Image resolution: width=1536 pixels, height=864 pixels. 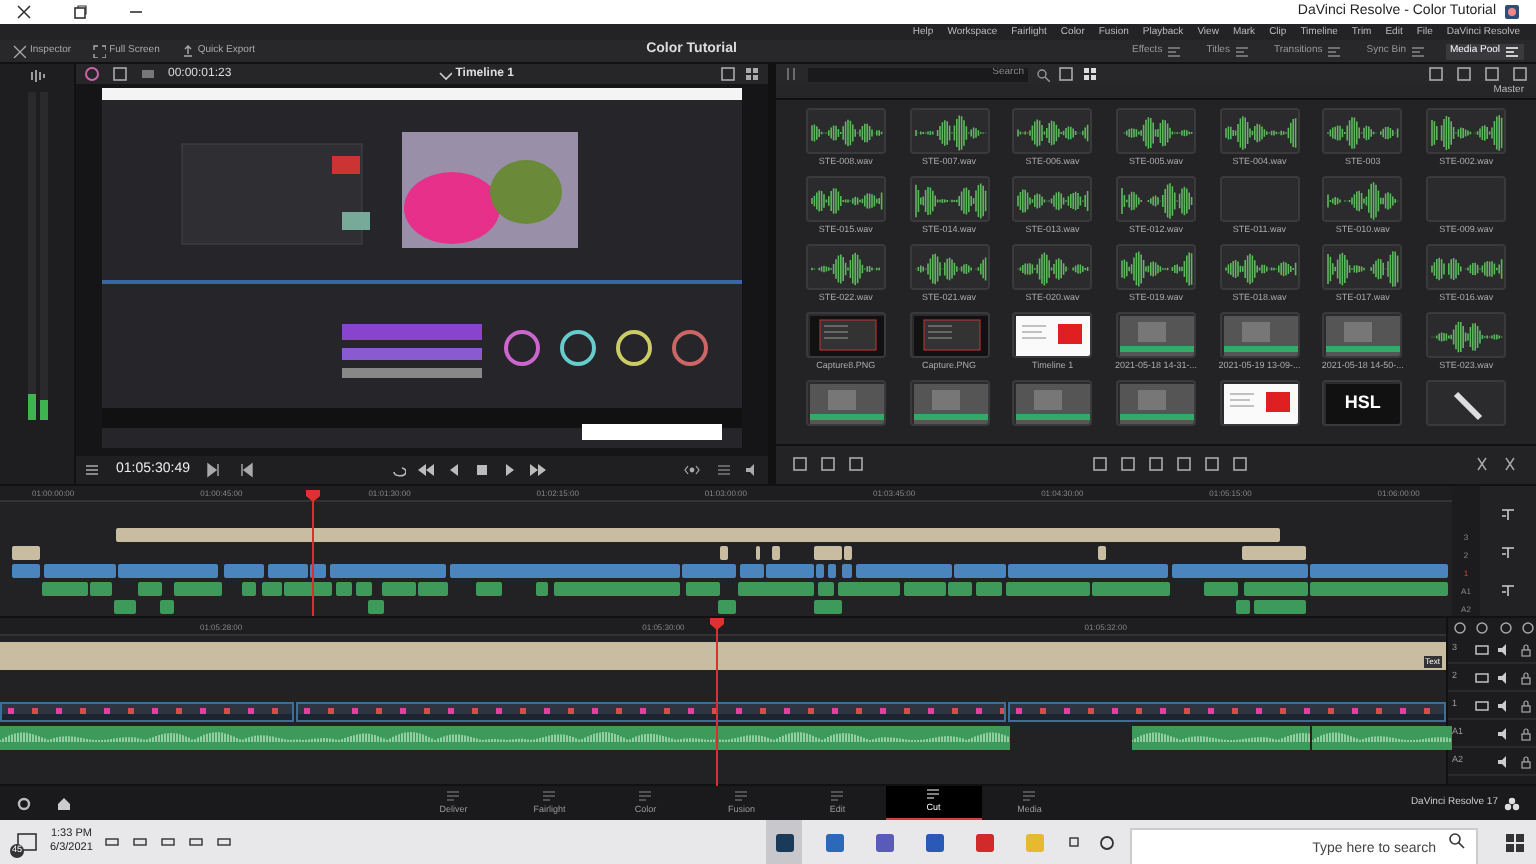 What do you see at coordinates (112, 842) in the screenshot?
I see `battery-icon` at bounding box center [112, 842].